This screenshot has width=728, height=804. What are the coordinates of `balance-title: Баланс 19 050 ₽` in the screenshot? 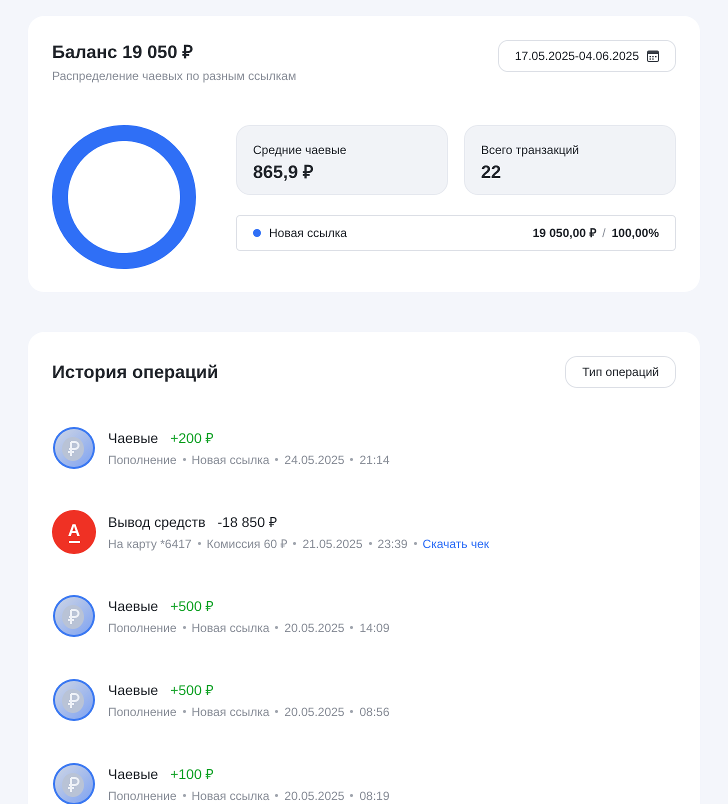 It's located at (123, 52).